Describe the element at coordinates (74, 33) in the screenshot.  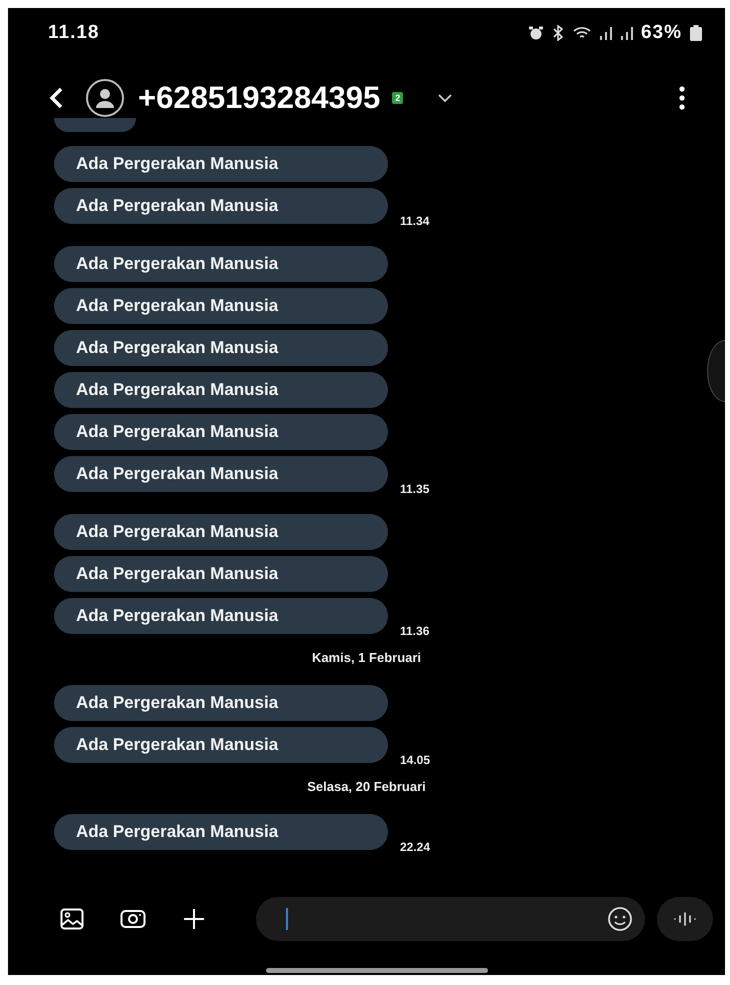
I see `status-time: 11.18` at that location.